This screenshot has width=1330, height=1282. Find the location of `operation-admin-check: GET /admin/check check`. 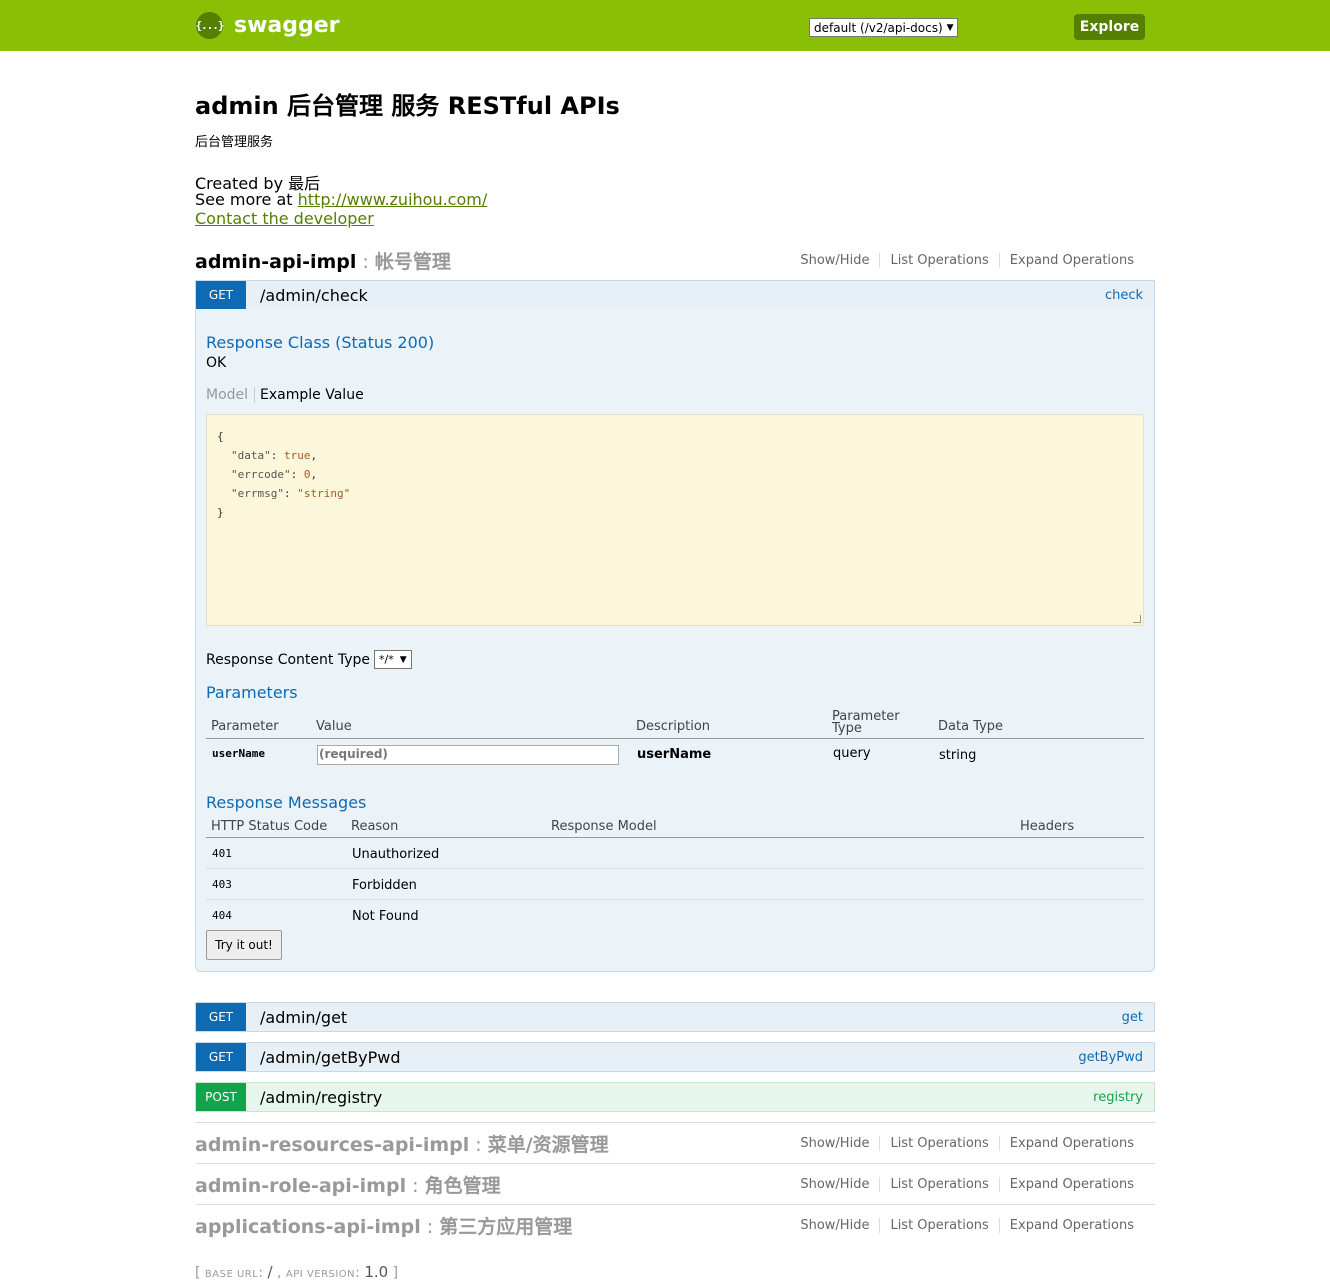

operation-admin-check: GET /admin/check check is located at coordinates (675, 295).